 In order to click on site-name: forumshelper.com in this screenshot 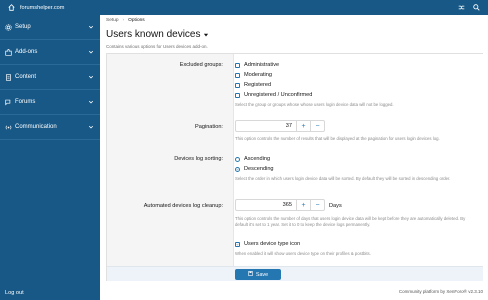, I will do `click(42, 8)`.